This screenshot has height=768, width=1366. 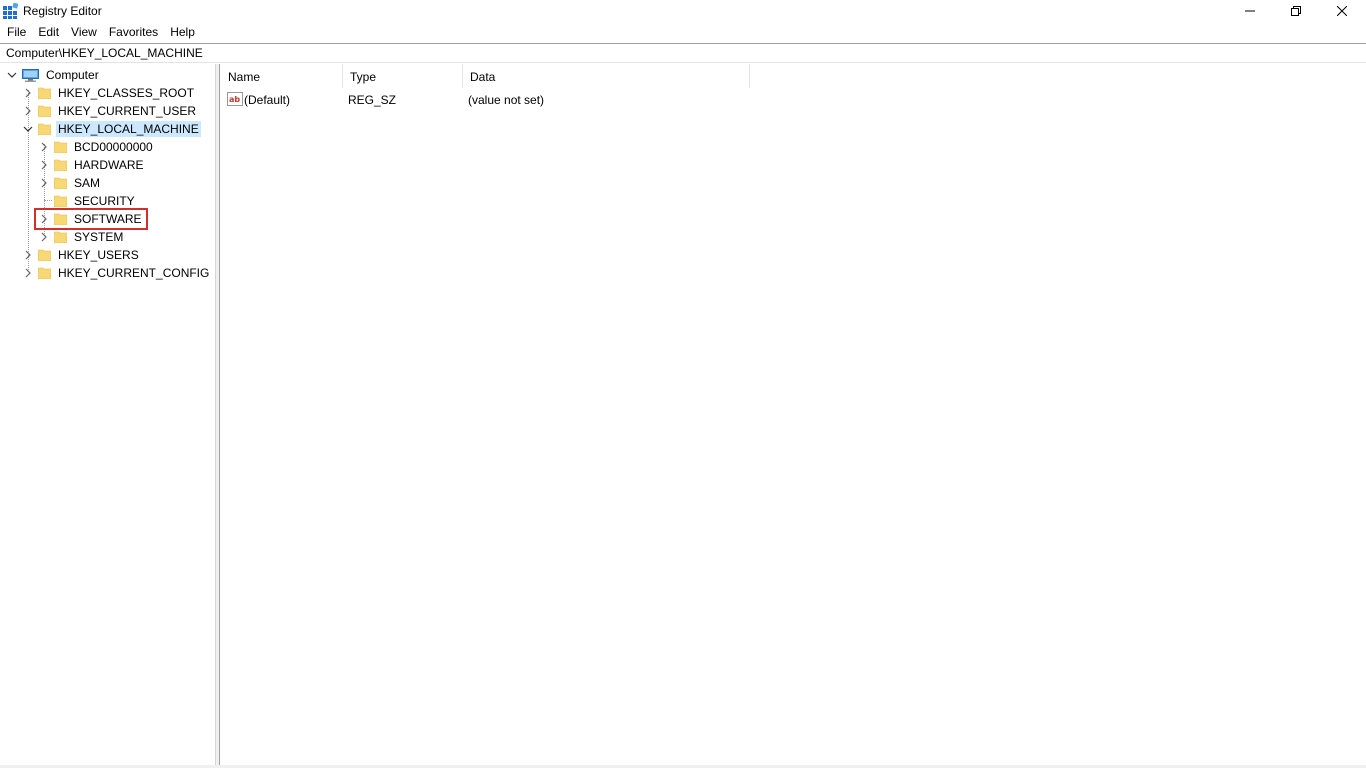 I want to click on close-icon, so click(x=1342, y=11).